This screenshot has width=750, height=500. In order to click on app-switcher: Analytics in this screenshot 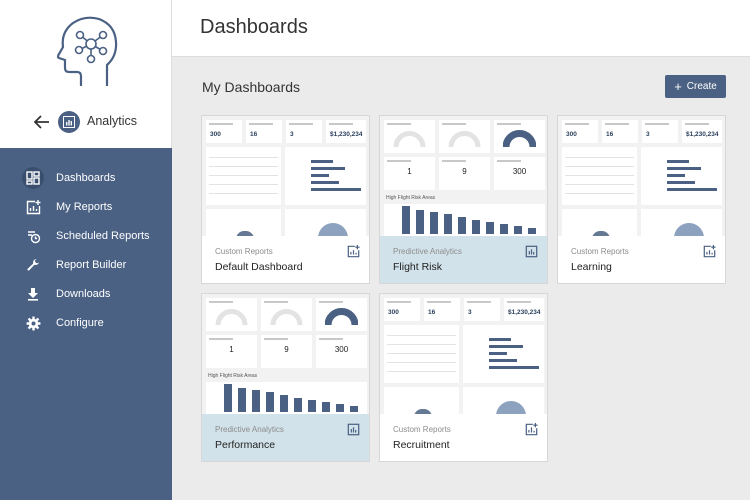, I will do `click(86, 122)`.